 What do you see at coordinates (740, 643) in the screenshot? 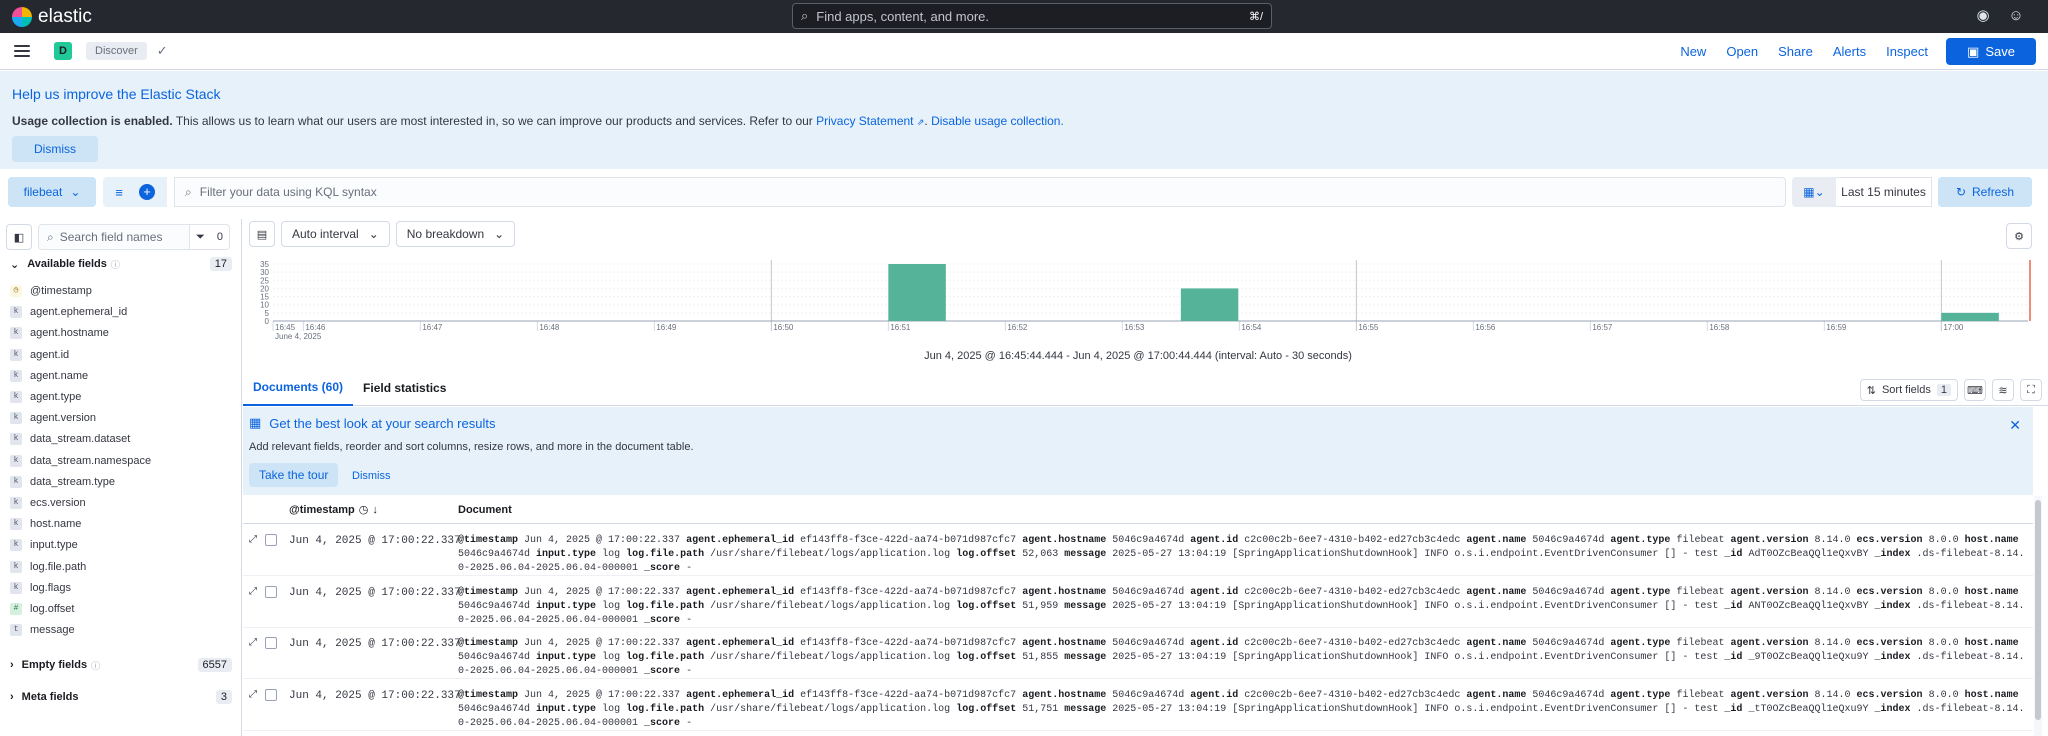
I see `doc-key: agent.ephemeral_id` at bounding box center [740, 643].